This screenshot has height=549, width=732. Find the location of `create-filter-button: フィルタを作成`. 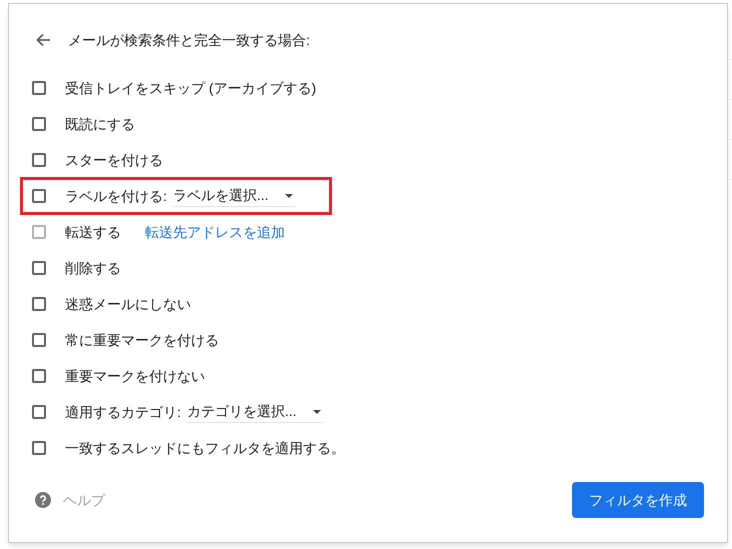

create-filter-button: フィルタを作成 is located at coordinates (638, 500).